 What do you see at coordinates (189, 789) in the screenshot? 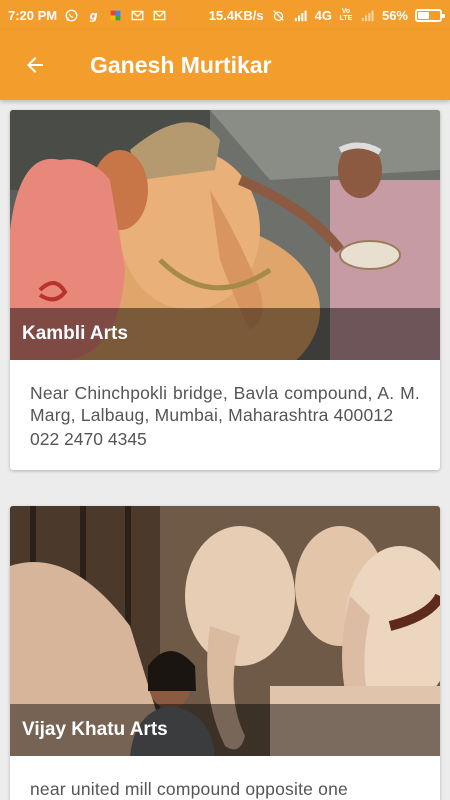
I see `listing-address: near united mill compound opposite one` at bounding box center [189, 789].